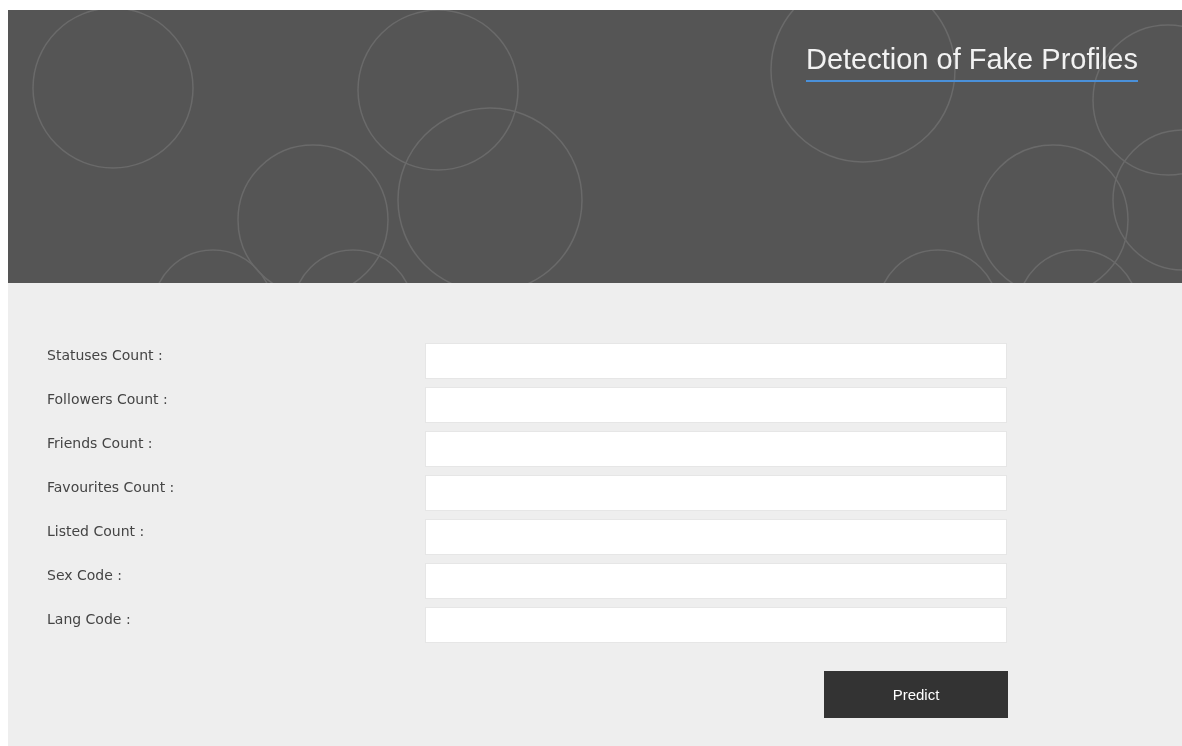  Describe the element at coordinates (96, 530) in the screenshot. I see `field-label: Listed Count :` at that location.